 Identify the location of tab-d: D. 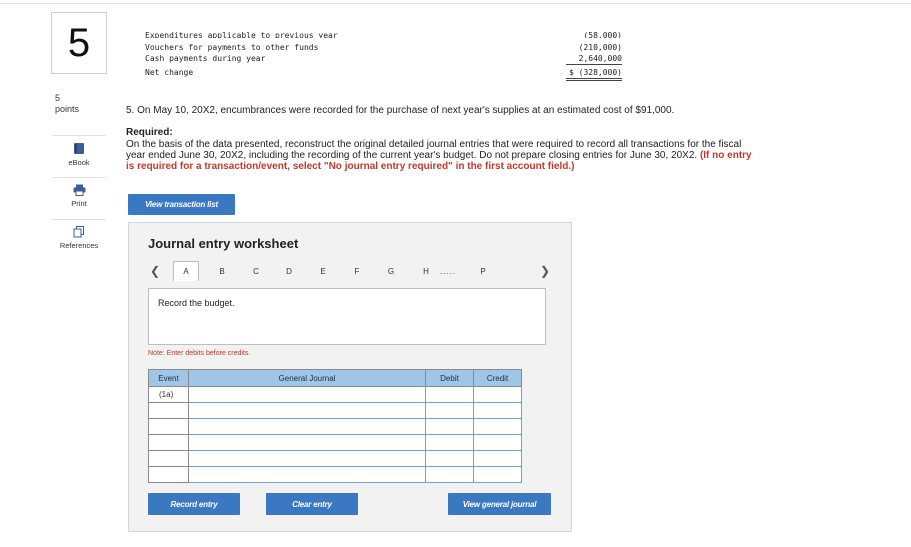
(289, 271).